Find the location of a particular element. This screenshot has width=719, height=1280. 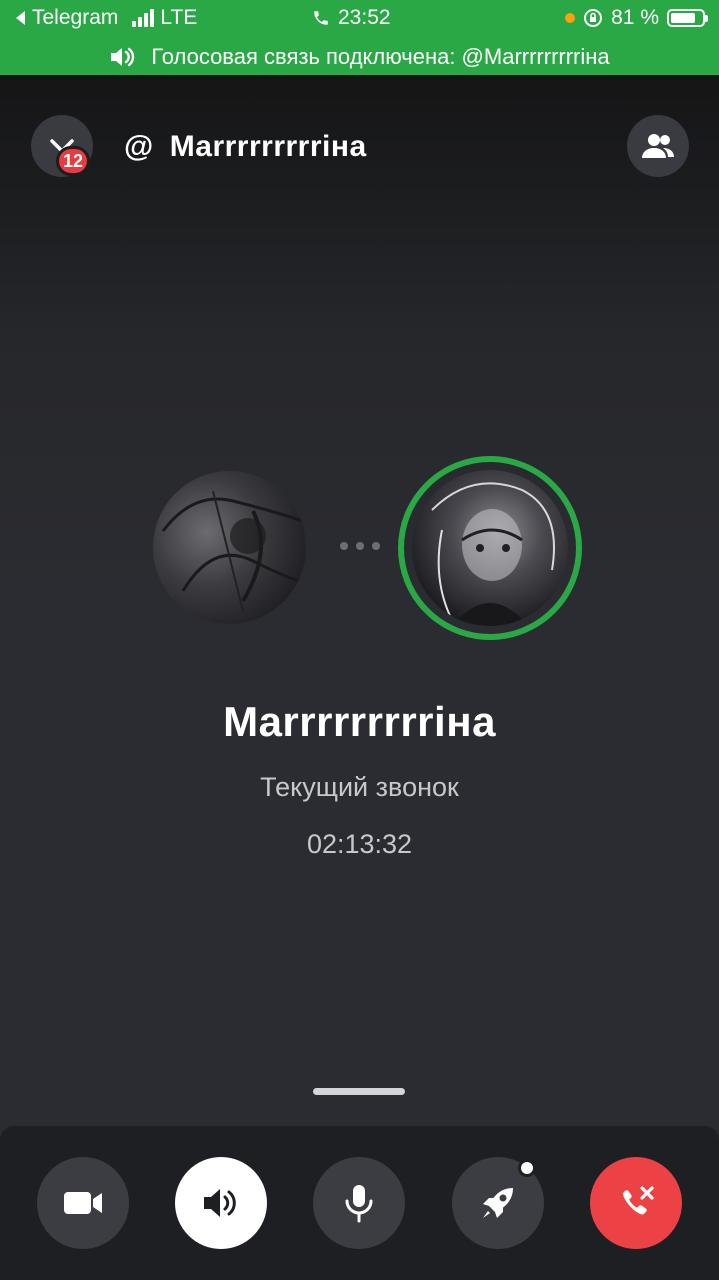

contact-name: Marrrrrrrrrіна is located at coordinates (359, 721).